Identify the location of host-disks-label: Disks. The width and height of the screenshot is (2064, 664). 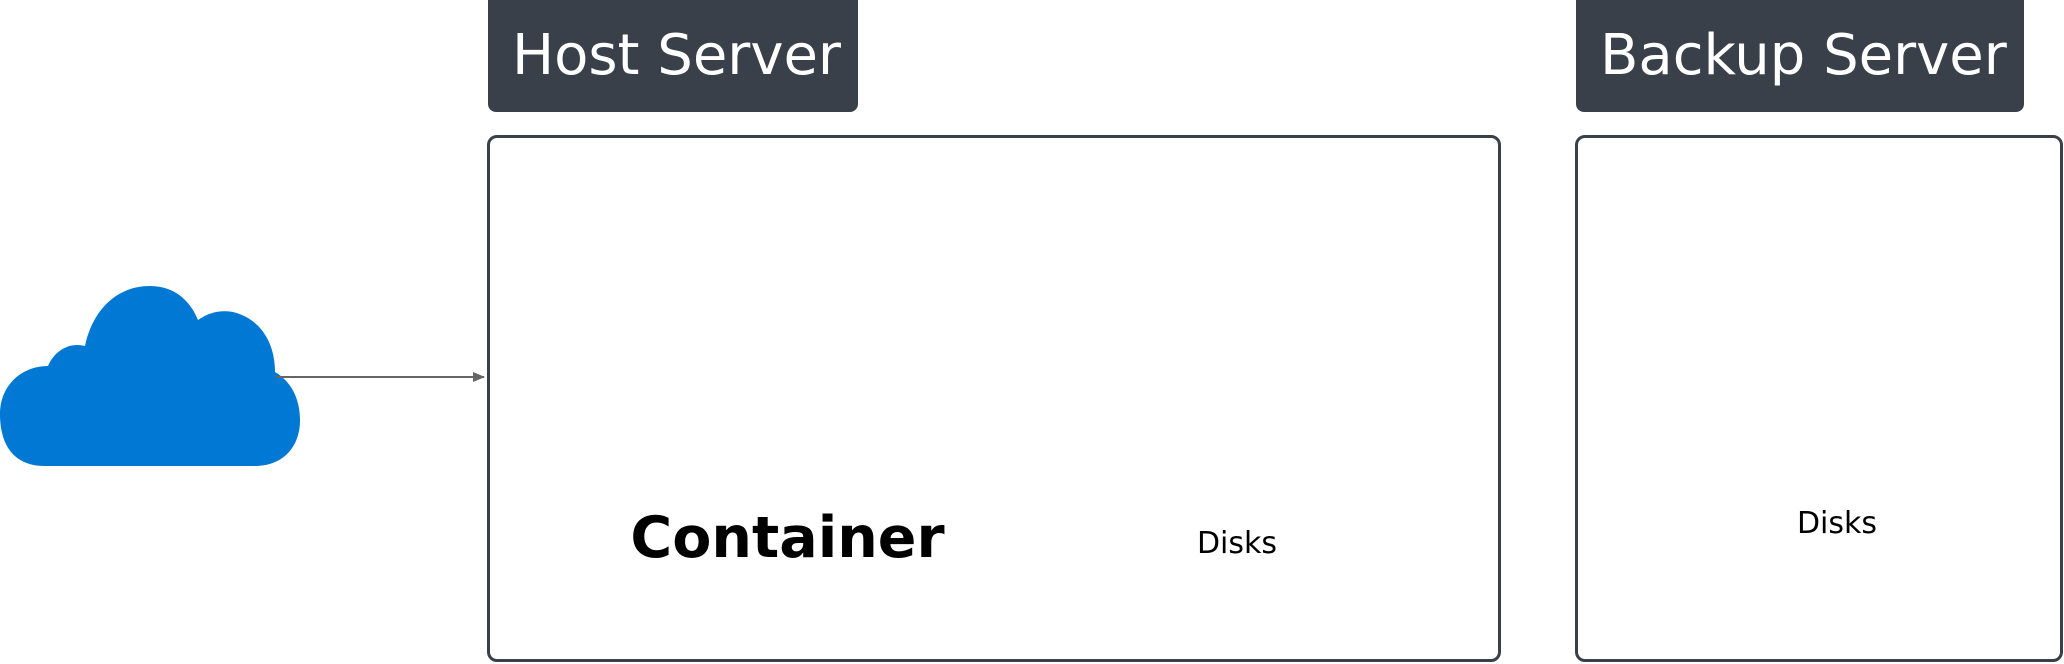
(1237, 543).